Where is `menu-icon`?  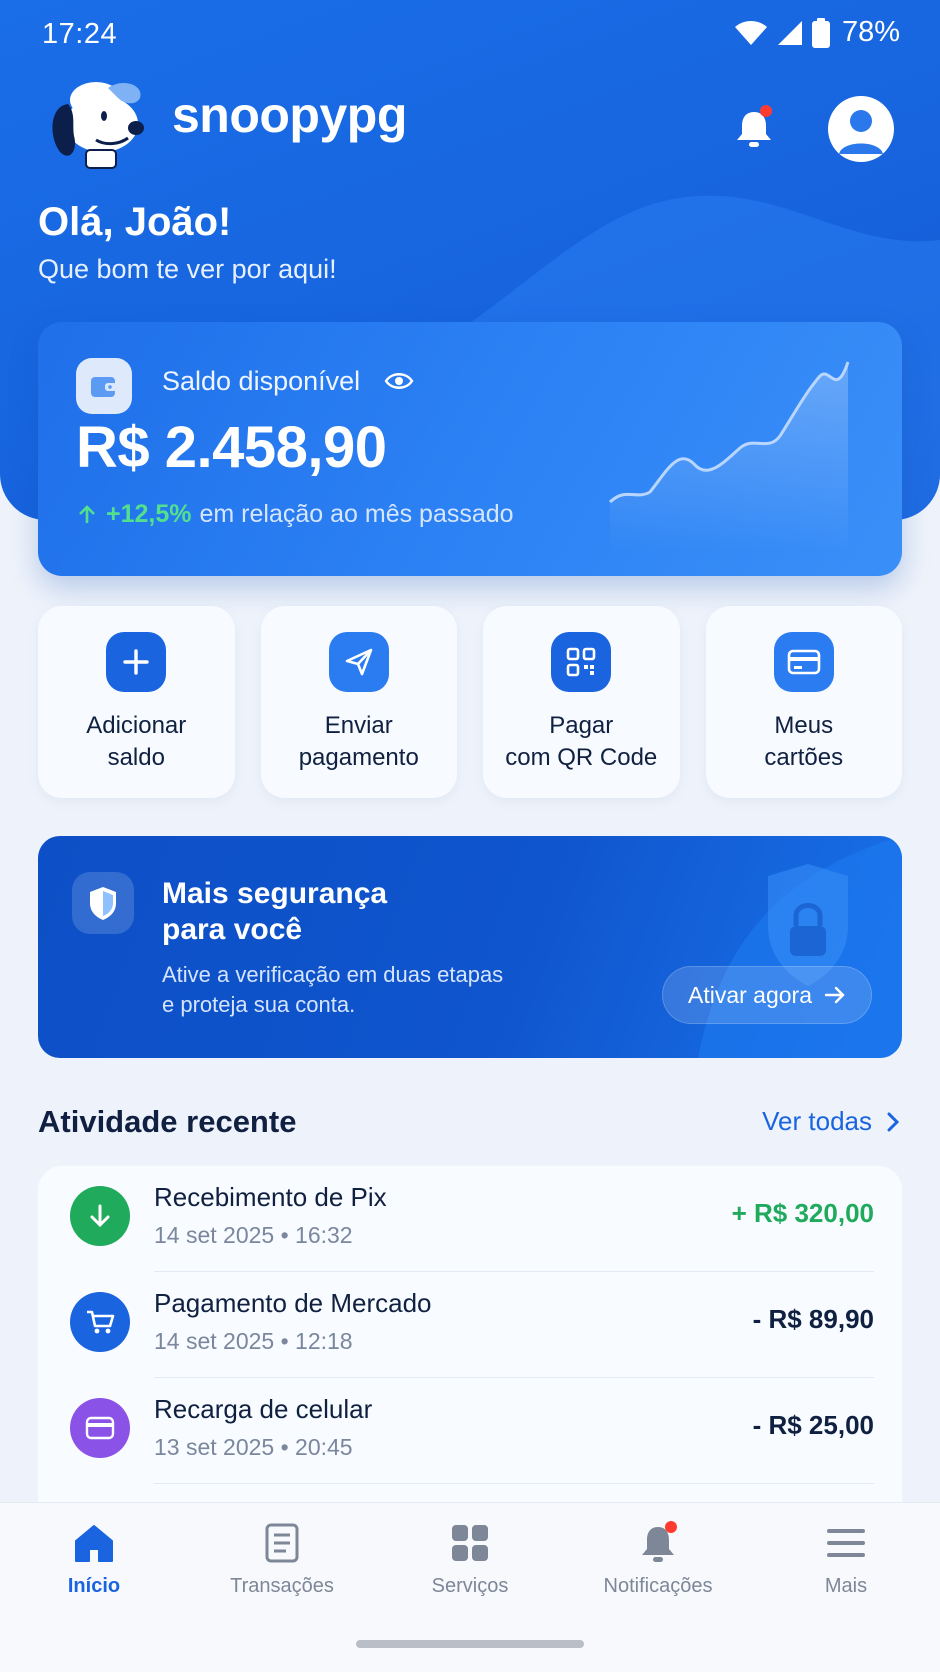
menu-icon is located at coordinates (846, 1543).